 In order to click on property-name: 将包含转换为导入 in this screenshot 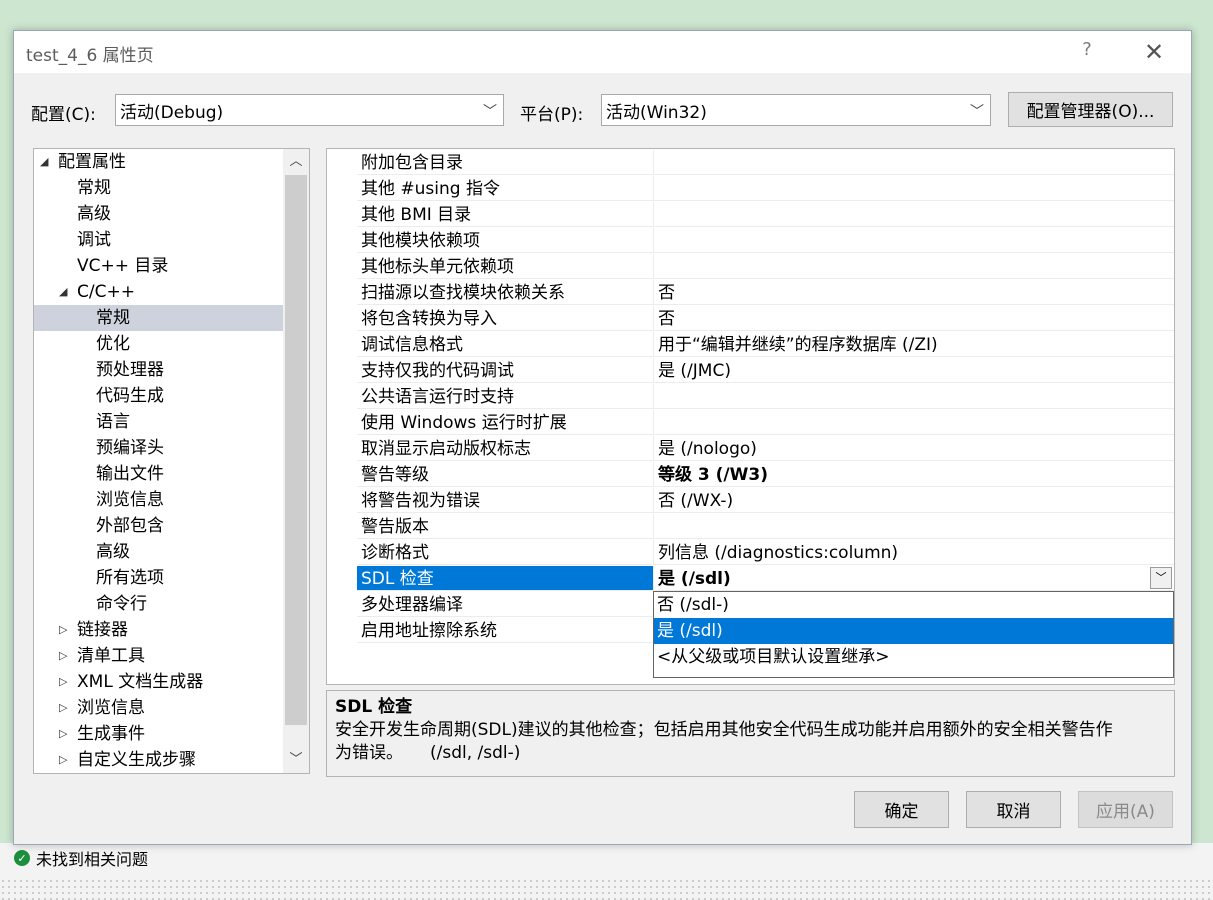, I will do `click(505, 318)`.